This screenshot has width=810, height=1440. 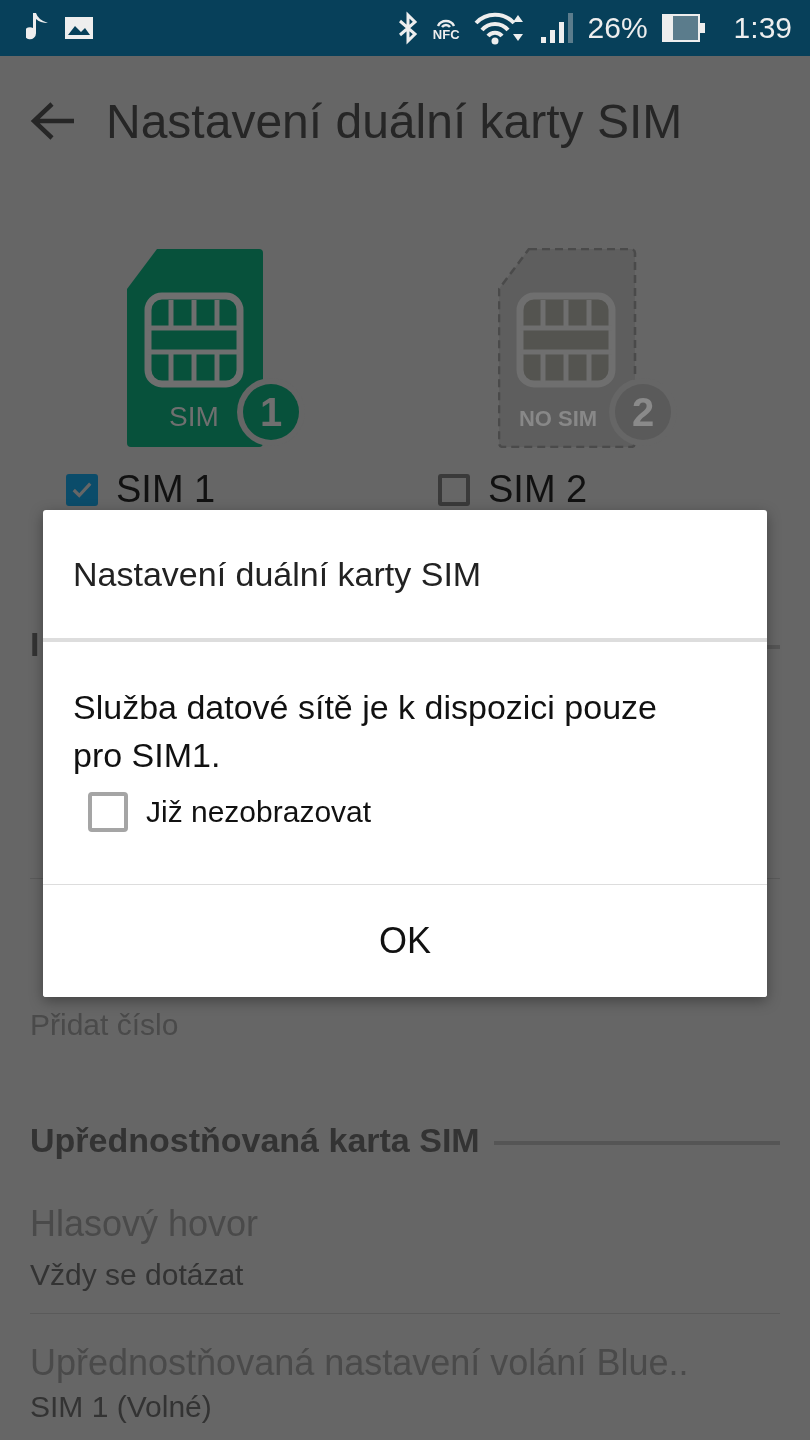 What do you see at coordinates (365, 731) in the screenshot?
I see `dialog-message: Služba datové sítě je k dispozici pouze pro SIM1.` at bounding box center [365, 731].